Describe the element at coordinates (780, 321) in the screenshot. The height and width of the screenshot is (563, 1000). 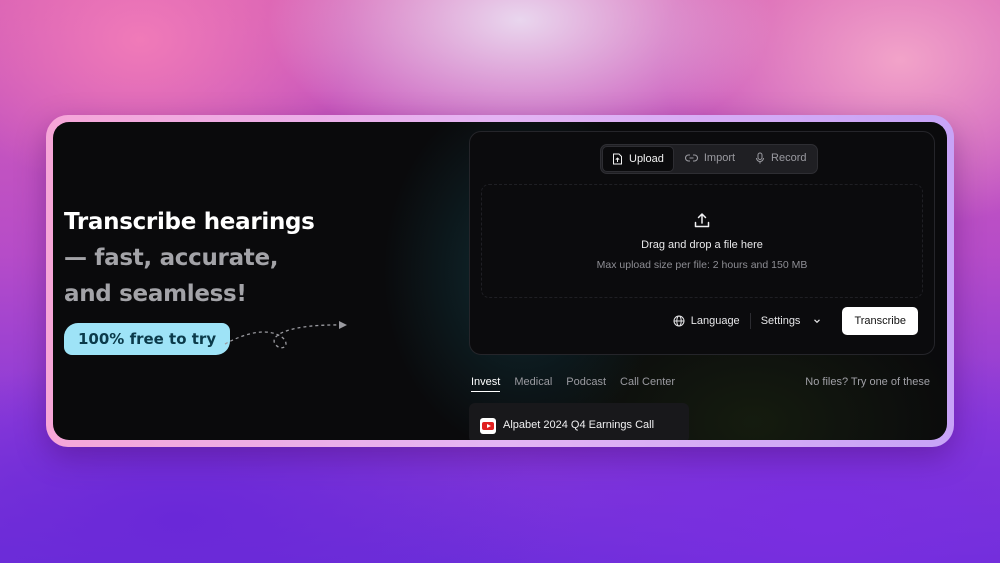
I see `settings-label: Settings` at that location.